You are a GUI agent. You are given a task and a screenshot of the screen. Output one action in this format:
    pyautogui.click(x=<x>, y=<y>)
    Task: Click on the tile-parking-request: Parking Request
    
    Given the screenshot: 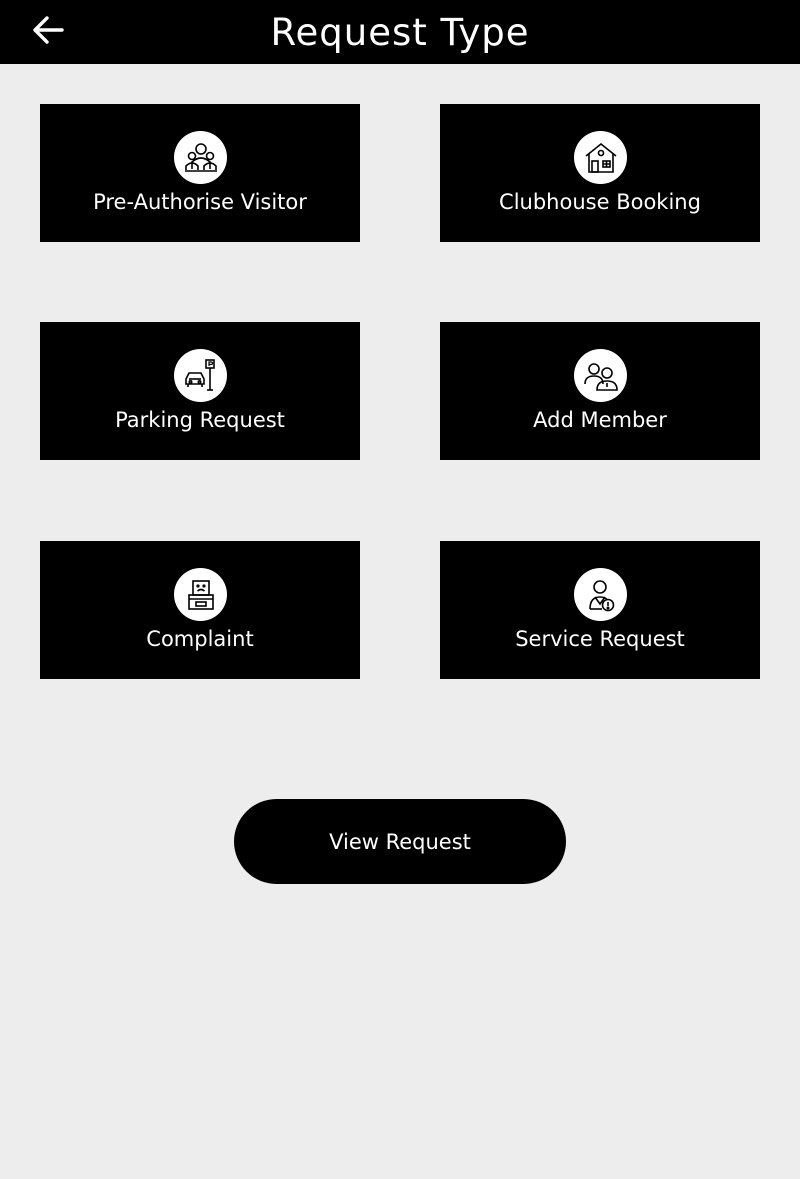 What is the action you would take?
    pyautogui.click(x=200, y=391)
    